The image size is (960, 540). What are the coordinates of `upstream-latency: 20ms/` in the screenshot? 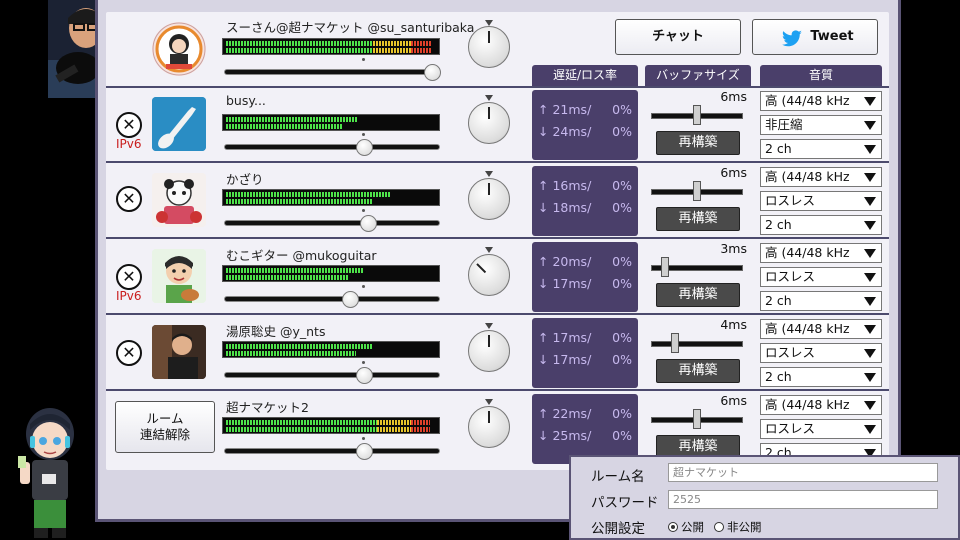 It's located at (572, 261).